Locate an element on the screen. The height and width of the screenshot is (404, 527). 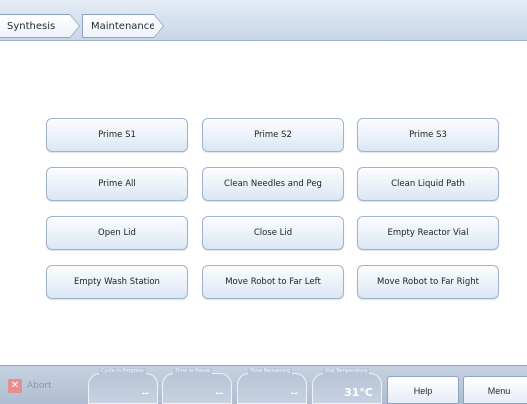
close-lid-button: Close Lid is located at coordinates (273, 233).